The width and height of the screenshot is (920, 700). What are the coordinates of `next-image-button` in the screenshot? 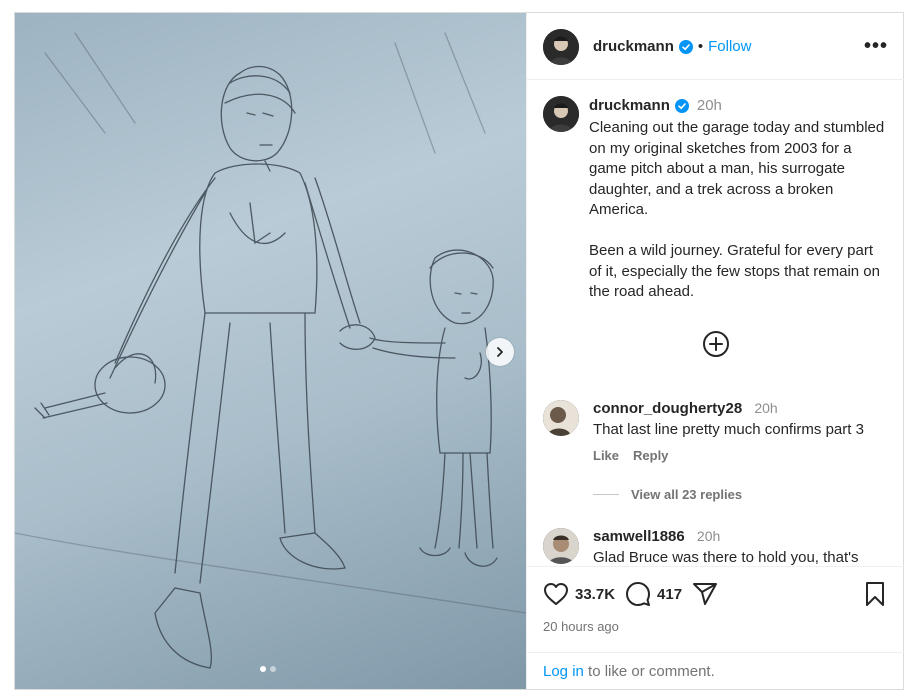 It's located at (500, 352).